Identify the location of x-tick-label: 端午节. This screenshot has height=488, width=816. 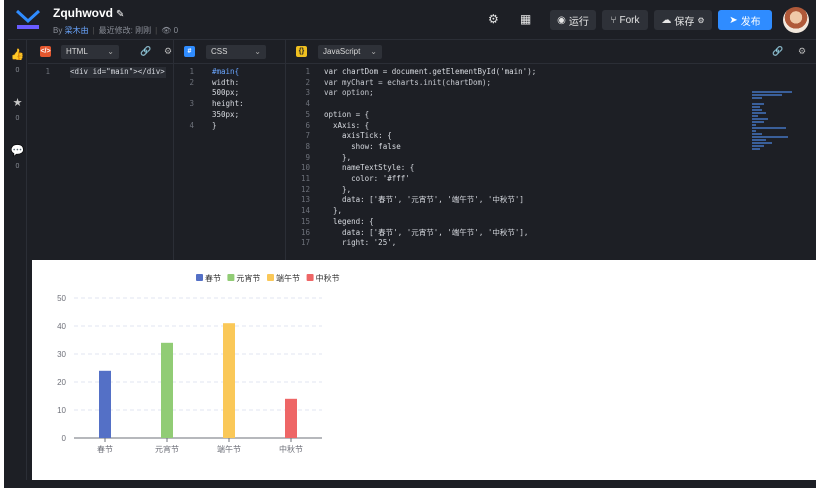
(229, 449).